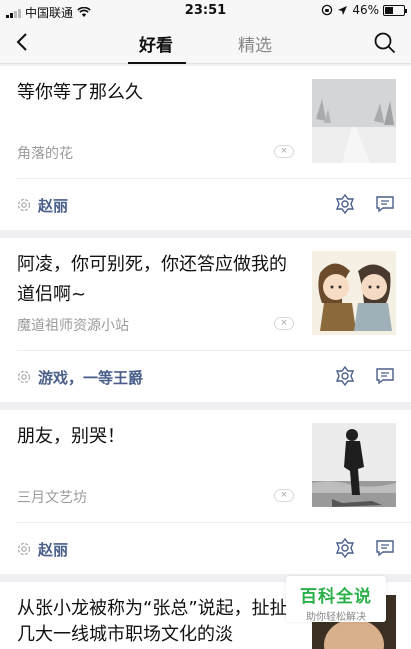 Image resolution: width=411 pixels, height=649 pixels. I want to click on anime-couple-image, so click(354, 293).